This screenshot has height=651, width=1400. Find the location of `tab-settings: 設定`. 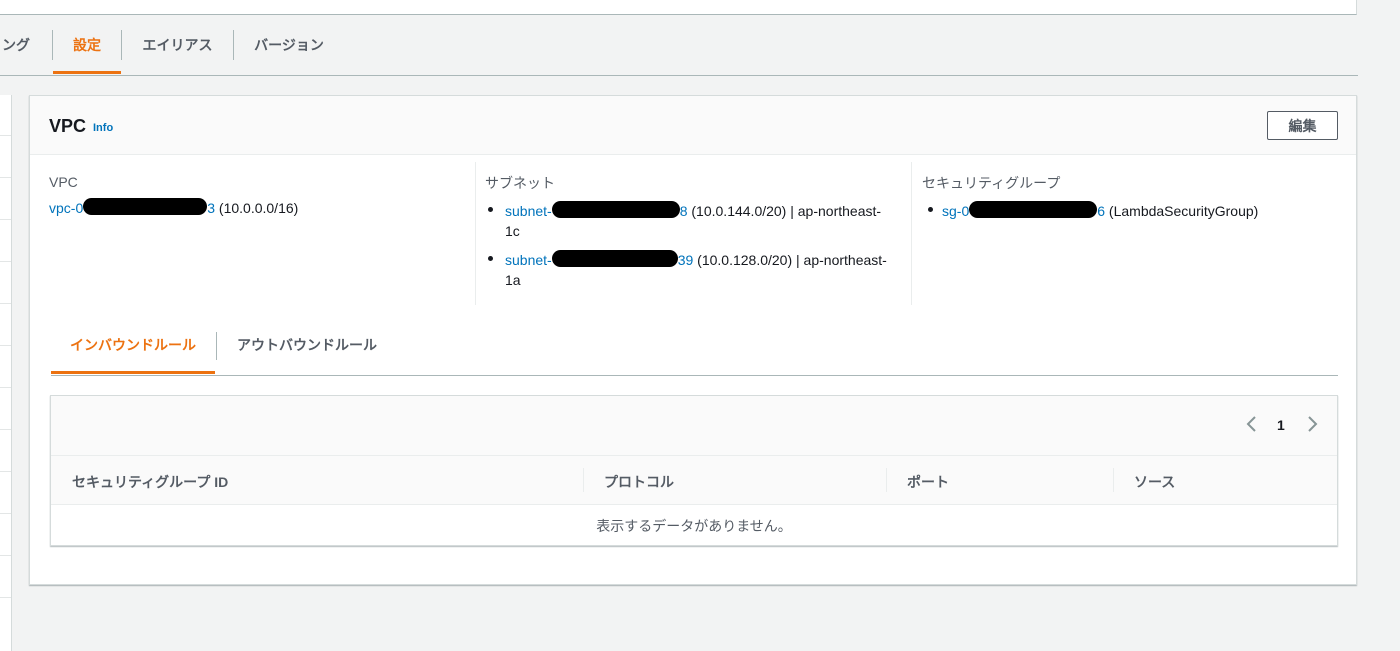

tab-settings: 設定 is located at coordinates (87, 52).